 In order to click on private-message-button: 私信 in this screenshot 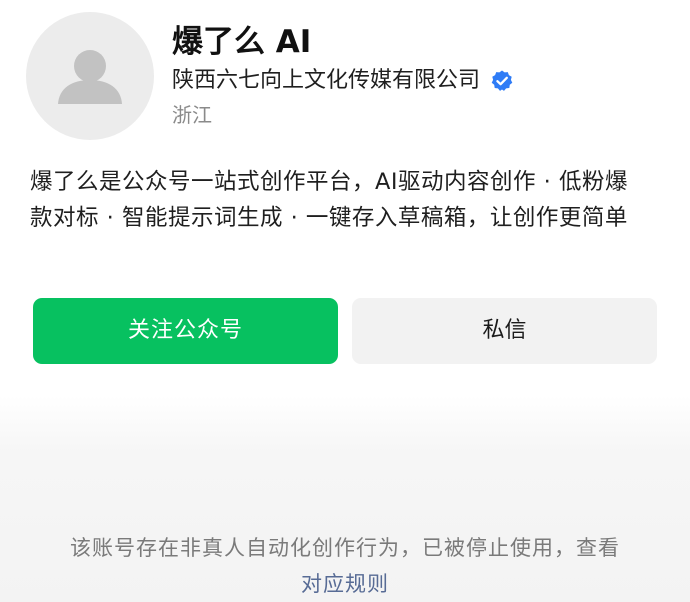, I will do `click(504, 331)`.